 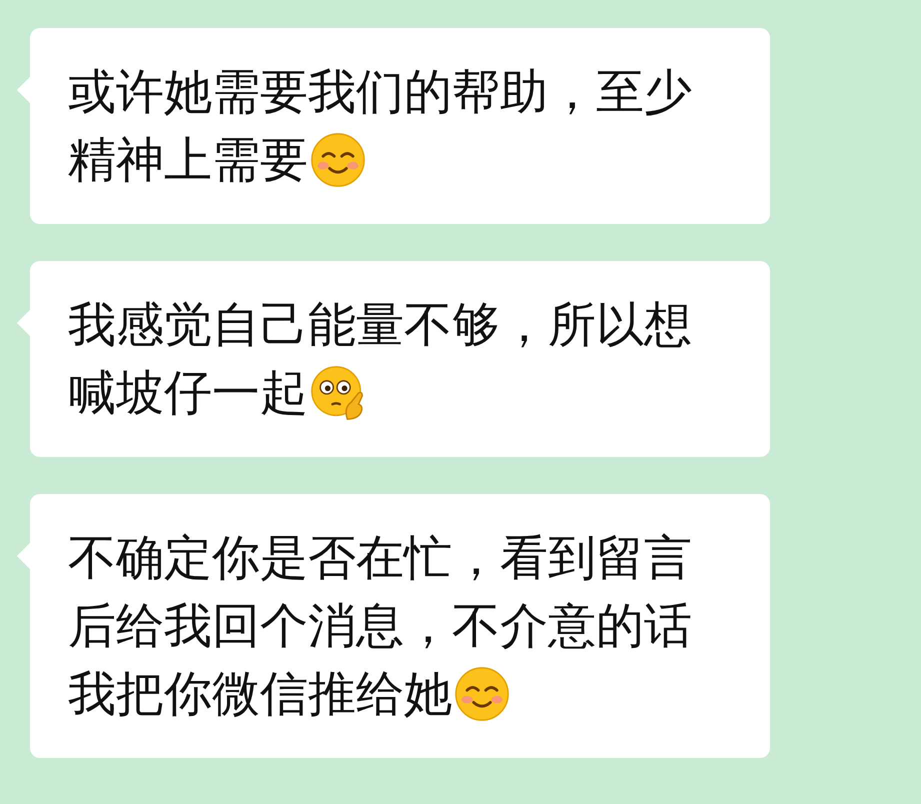 What do you see at coordinates (188, 160) in the screenshot?
I see `message-text: 精神上需要` at bounding box center [188, 160].